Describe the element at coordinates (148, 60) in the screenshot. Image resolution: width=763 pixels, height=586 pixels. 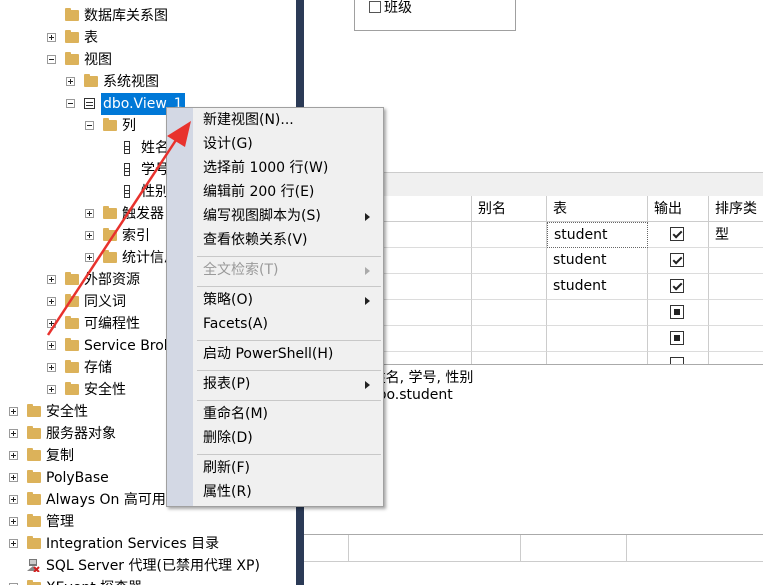
I see `tree-node-views: 视图` at that location.